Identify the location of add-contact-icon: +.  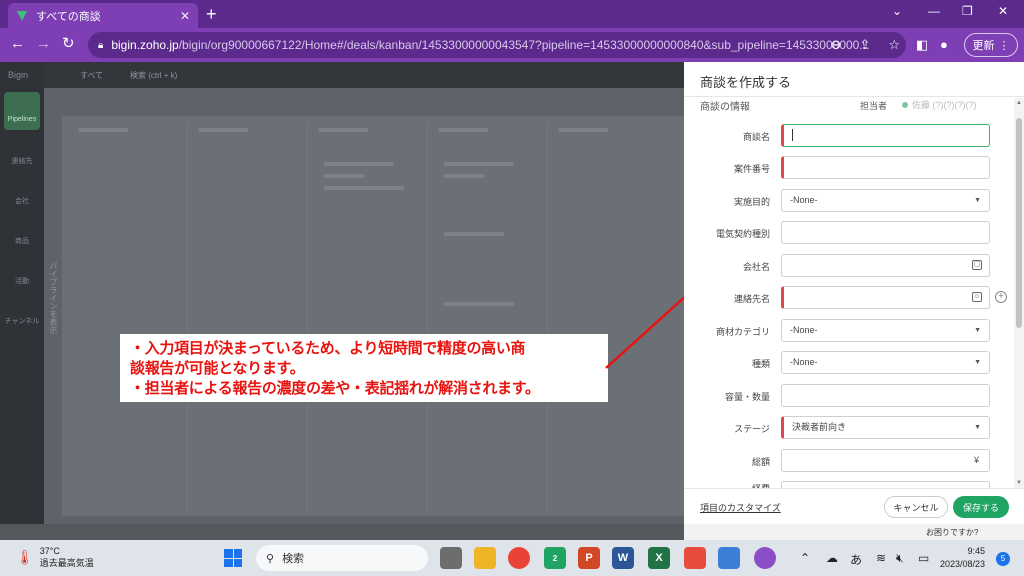
(1001, 297).